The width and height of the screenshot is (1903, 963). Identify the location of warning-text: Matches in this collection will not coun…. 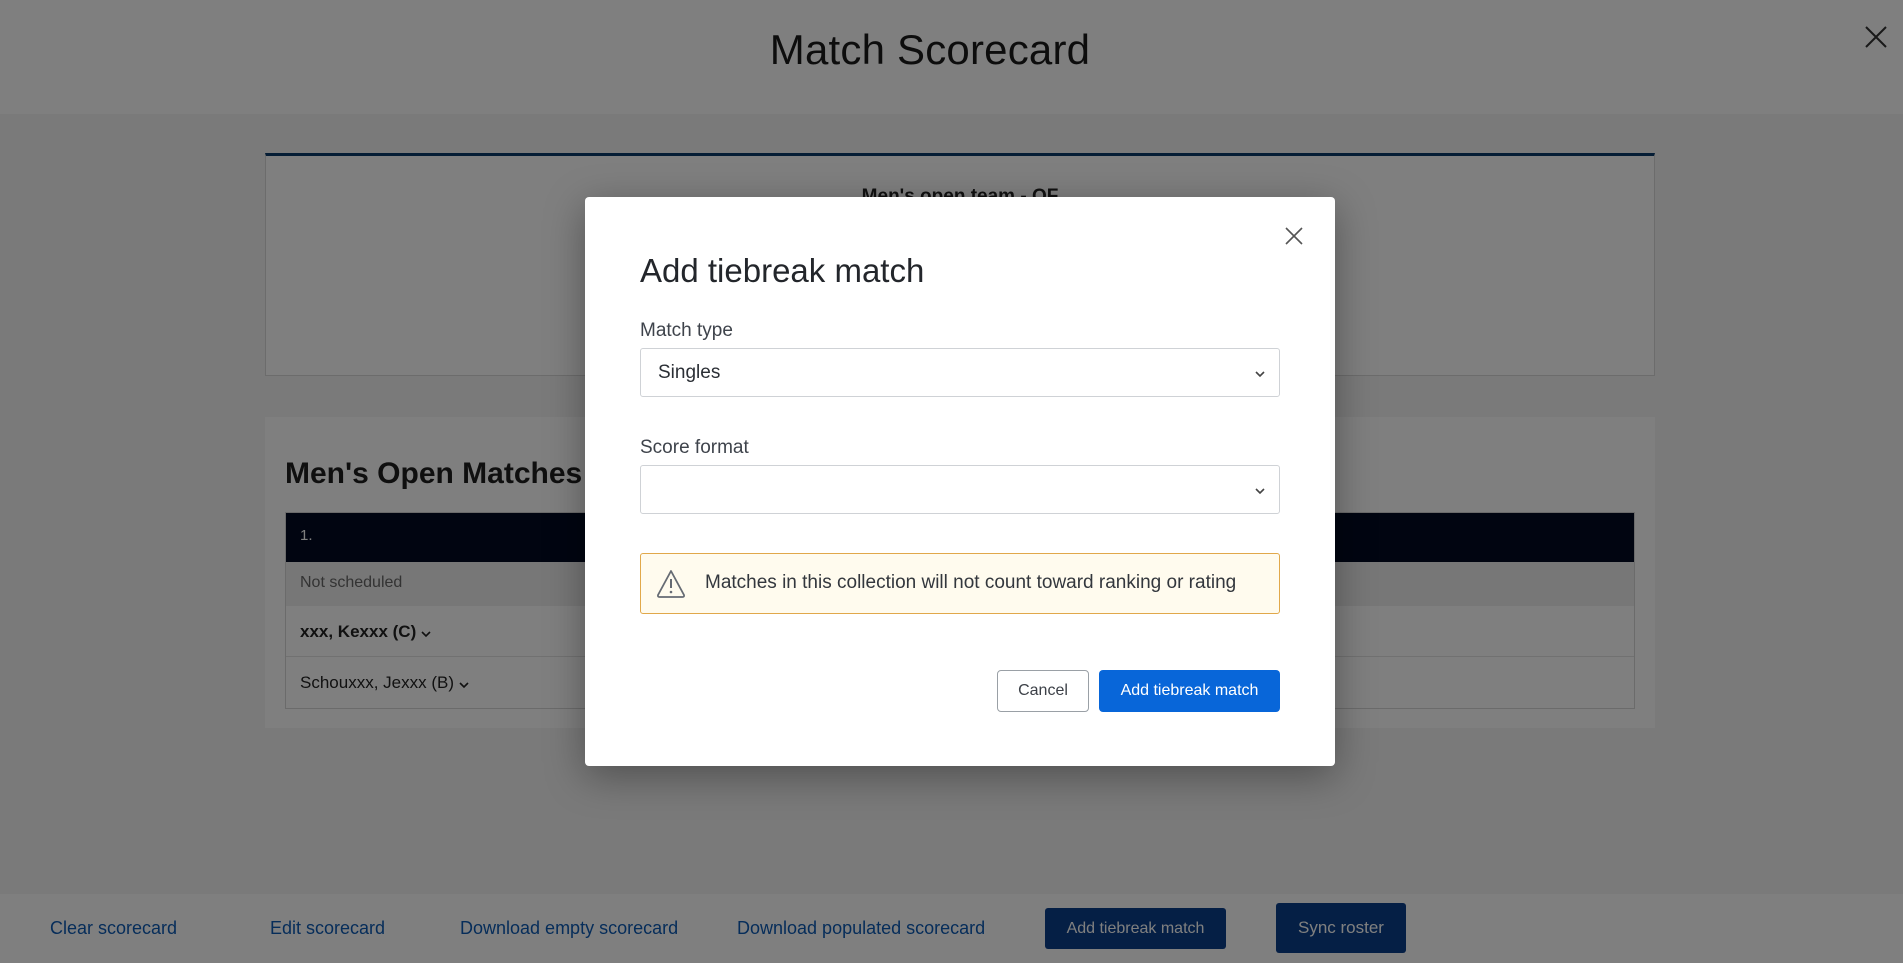
(971, 582).